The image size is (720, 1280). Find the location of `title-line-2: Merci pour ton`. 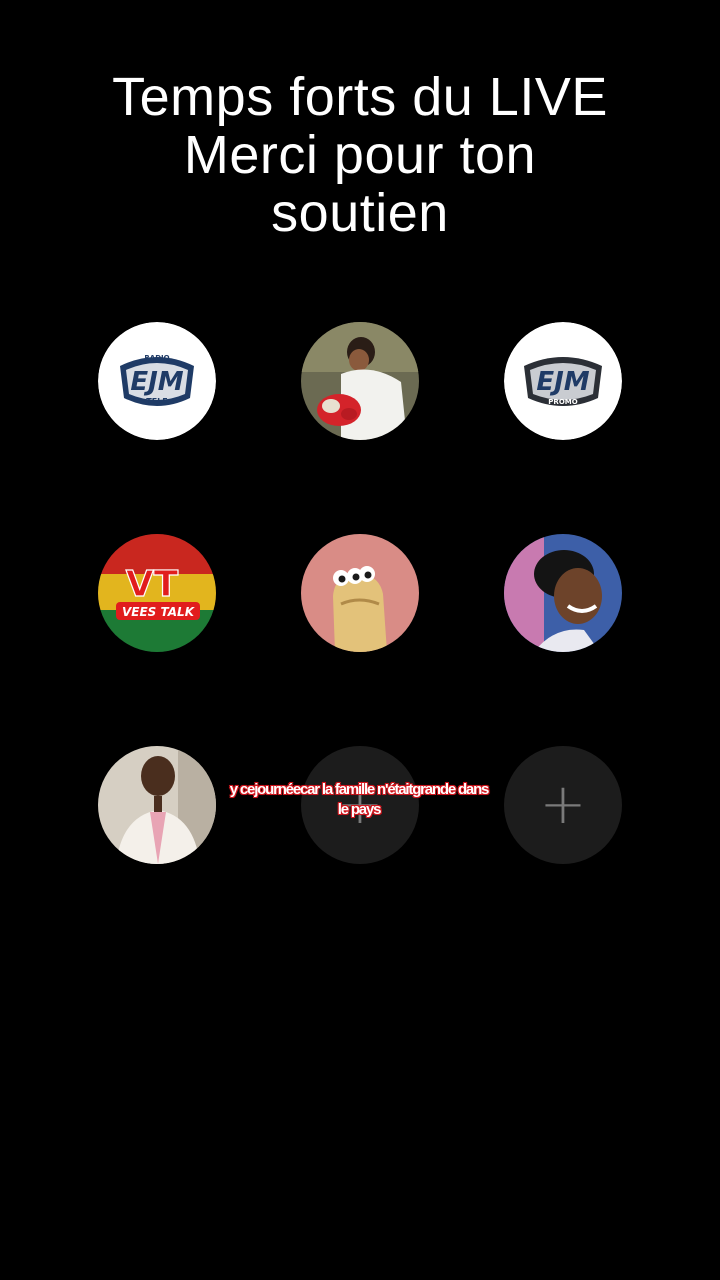

title-line-2: Merci pour ton is located at coordinates (360, 155).